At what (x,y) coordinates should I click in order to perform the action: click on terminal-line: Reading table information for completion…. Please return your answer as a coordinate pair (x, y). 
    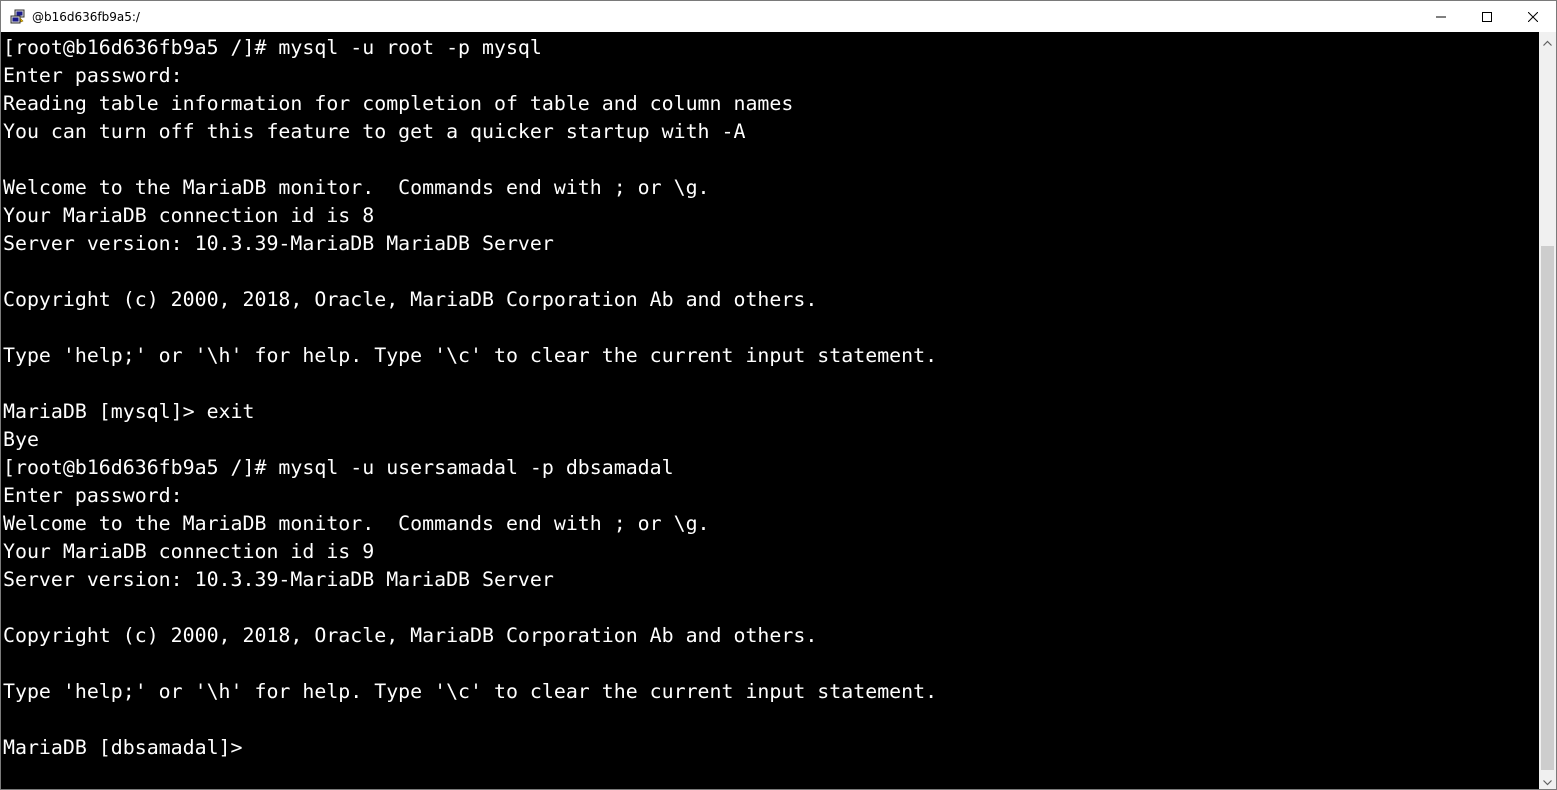
    Looking at the image, I should click on (398, 103).